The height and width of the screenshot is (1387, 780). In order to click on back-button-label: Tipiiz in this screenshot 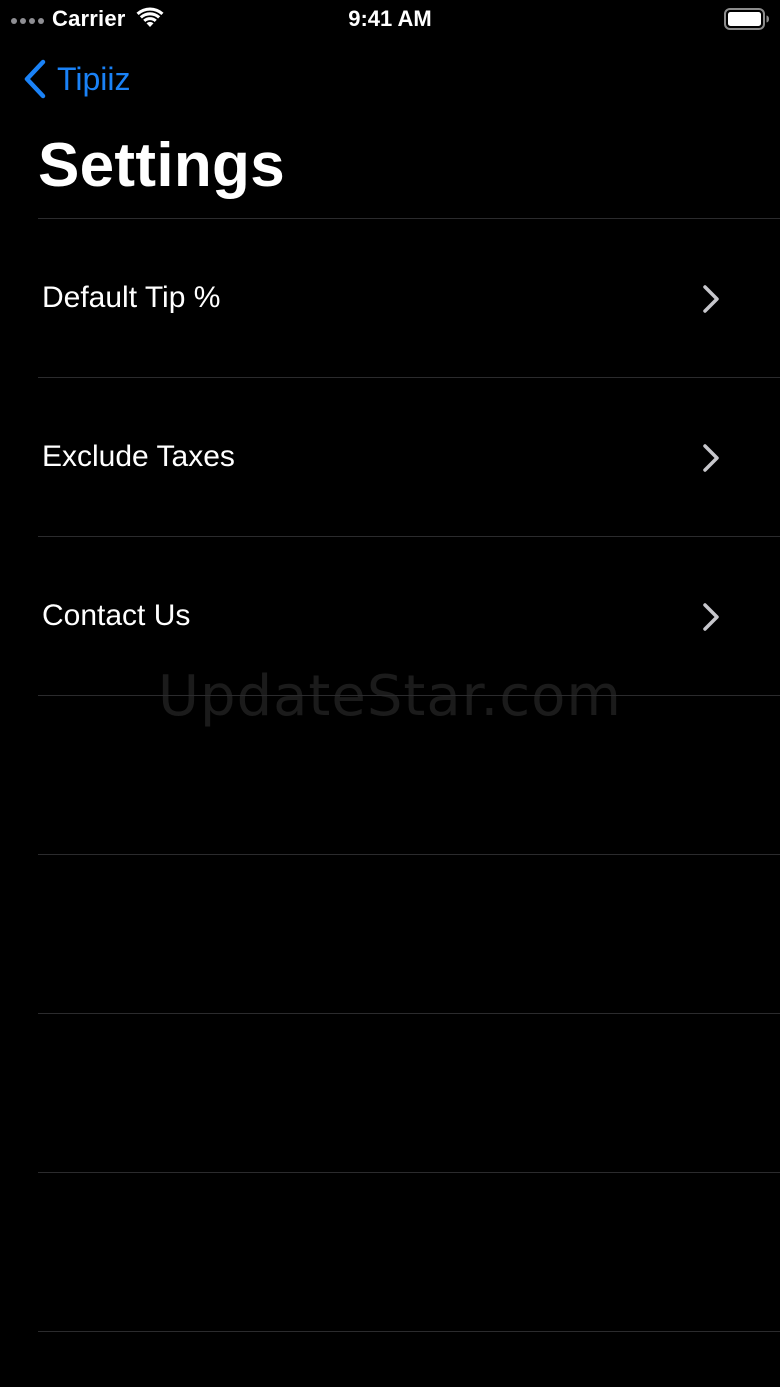, I will do `click(94, 79)`.